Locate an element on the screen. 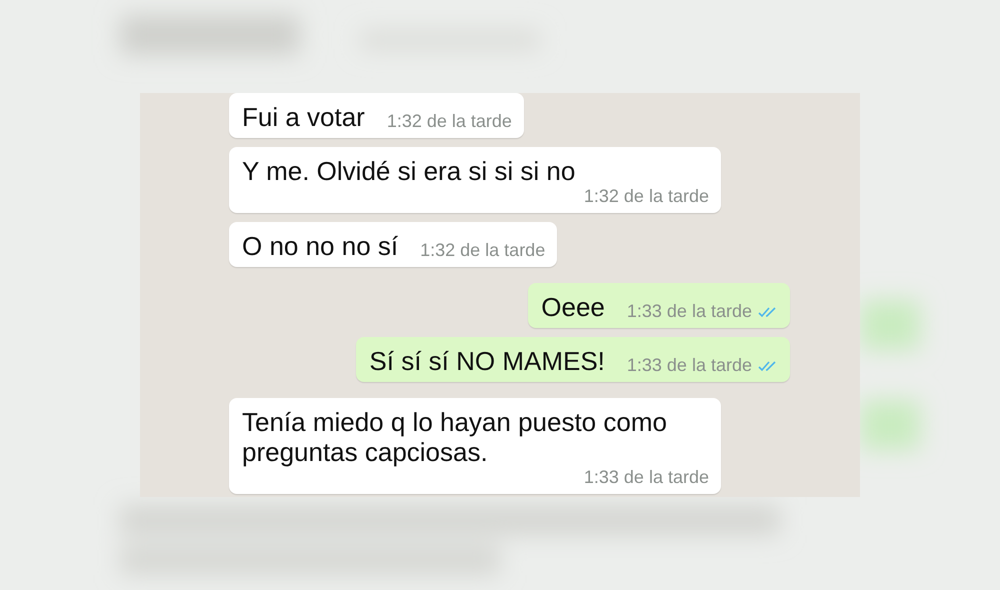 The height and width of the screenshot is (590, 1000). message-text: Tenía miedo q lo hayan puesto como preguntas capciosas. is located at coordinates (455, 437).